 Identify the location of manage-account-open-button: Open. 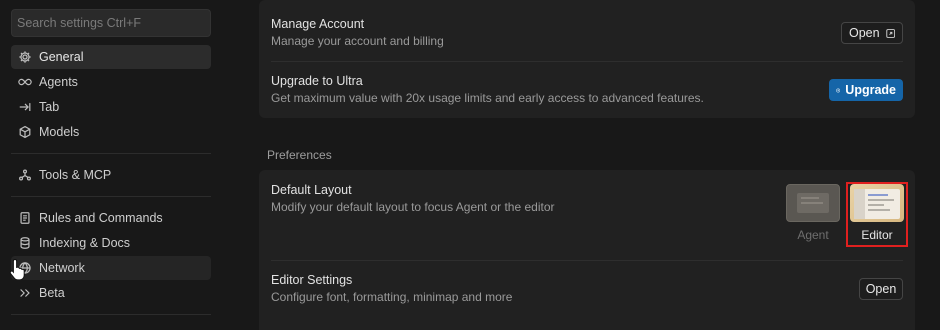
(872, 33).